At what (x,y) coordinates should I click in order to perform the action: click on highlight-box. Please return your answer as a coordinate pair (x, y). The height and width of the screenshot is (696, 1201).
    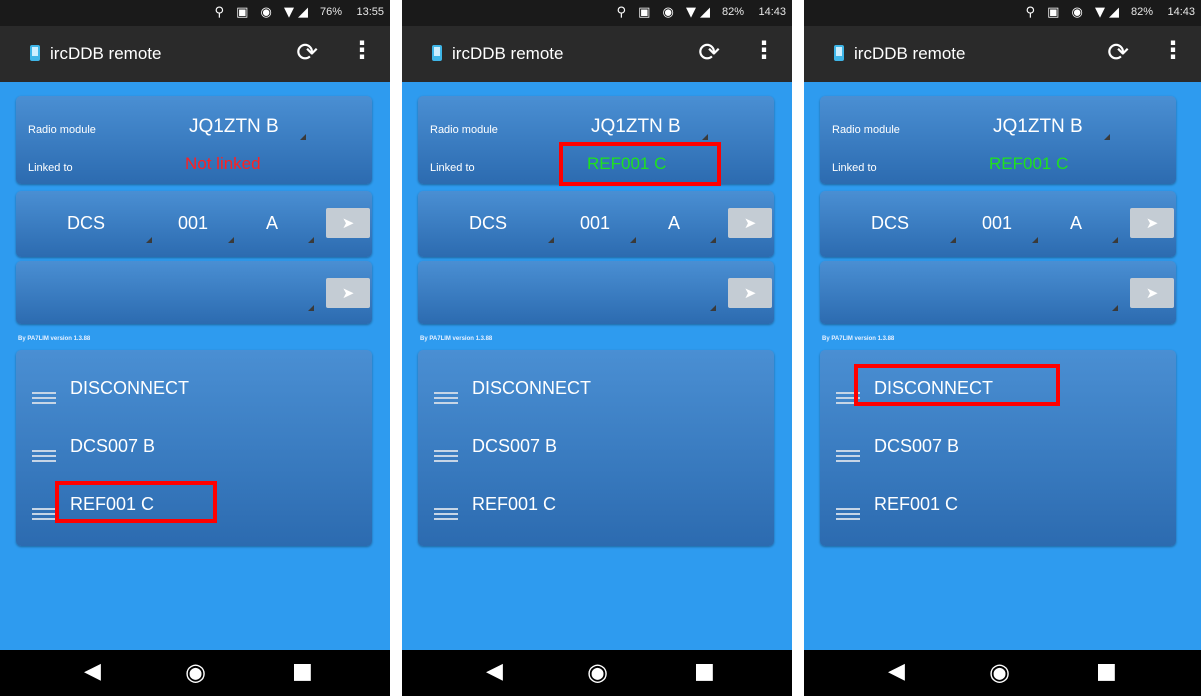
    Looking at the image, I should click on (136, 502).